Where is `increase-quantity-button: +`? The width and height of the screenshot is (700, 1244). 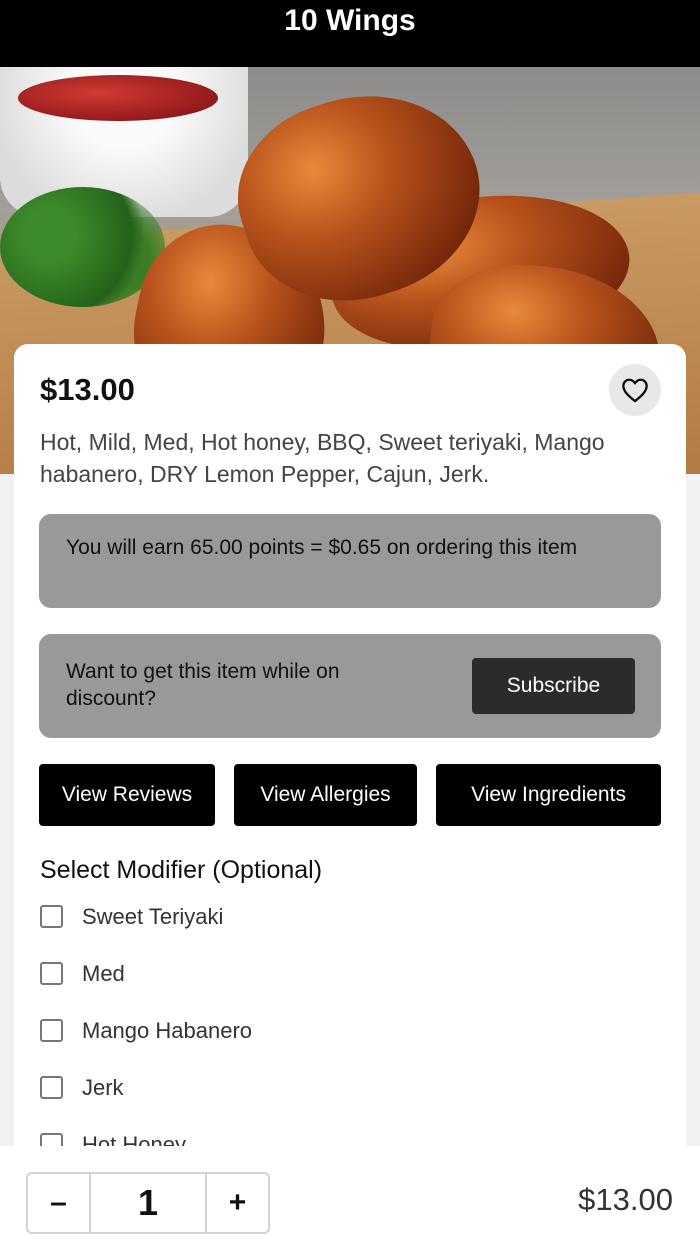
increase-quantity-button: + is located at coordinates (237, 1203).